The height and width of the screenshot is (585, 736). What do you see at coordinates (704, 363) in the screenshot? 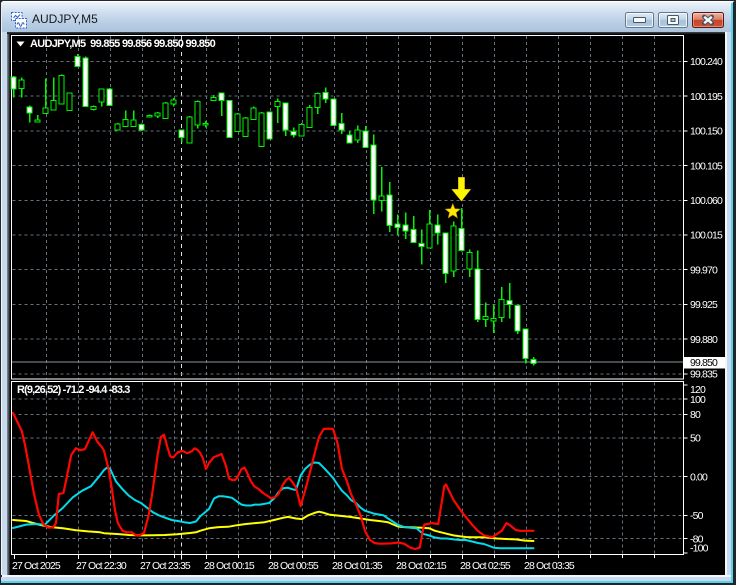
I see `svg-text: 99.850` at bounding box center [704, 363].